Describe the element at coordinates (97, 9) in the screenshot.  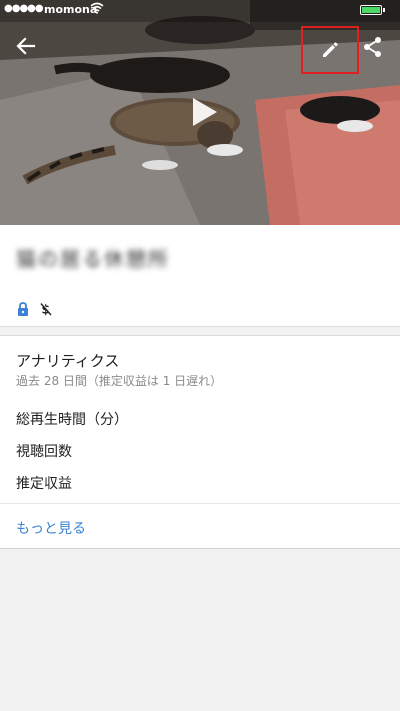
I see `wifi-icon` at that location.